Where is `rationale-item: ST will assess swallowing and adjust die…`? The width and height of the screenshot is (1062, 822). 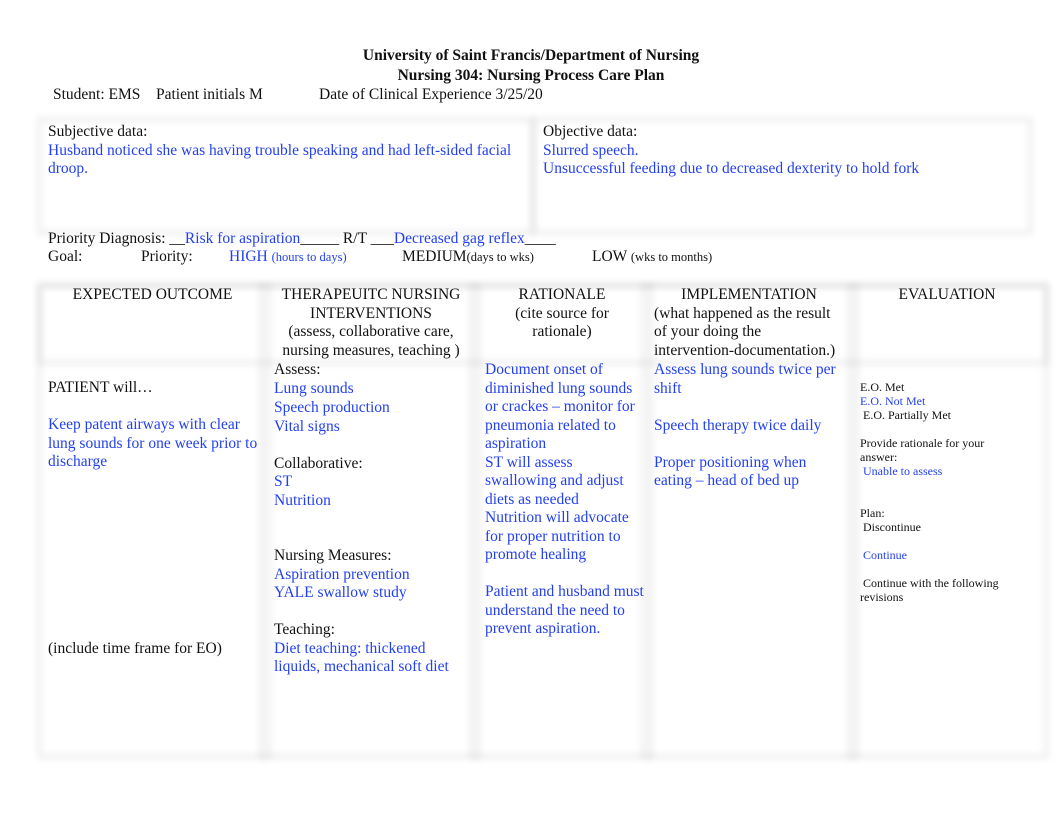
rationale-item: ST will assess swallowing and adjust die… is located at coordinates (554, 480).